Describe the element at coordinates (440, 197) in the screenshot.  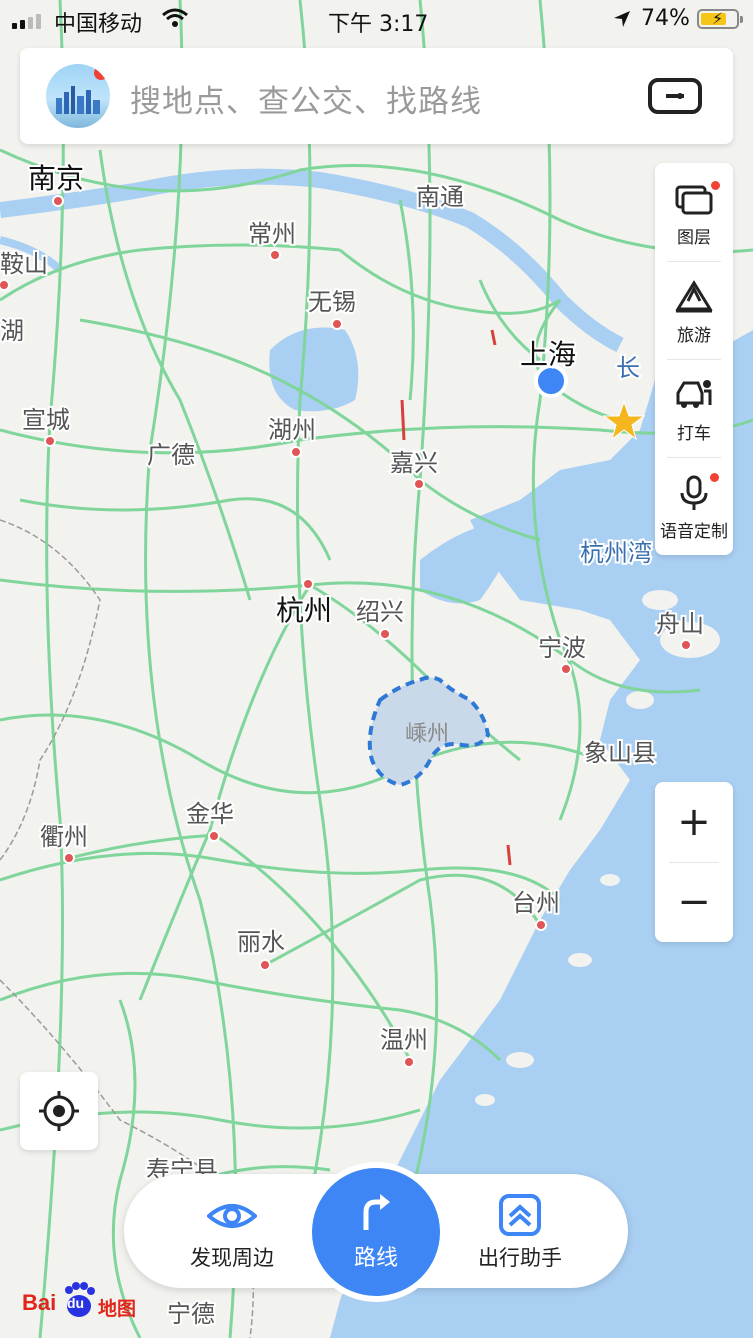
I see `city-label-nantong: 南通` at that location.